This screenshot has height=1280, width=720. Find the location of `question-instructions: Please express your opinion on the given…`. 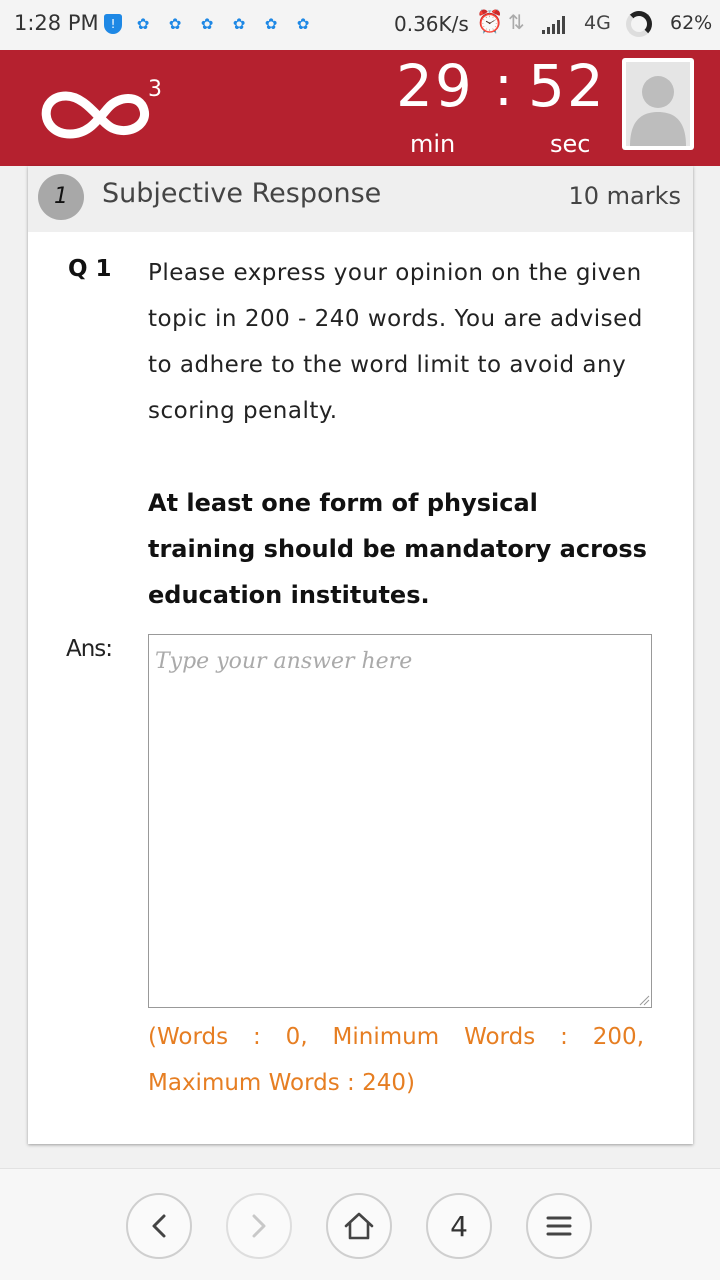

question-instructions: Please express your opinion on the given… is located at coordinates (395, 342).